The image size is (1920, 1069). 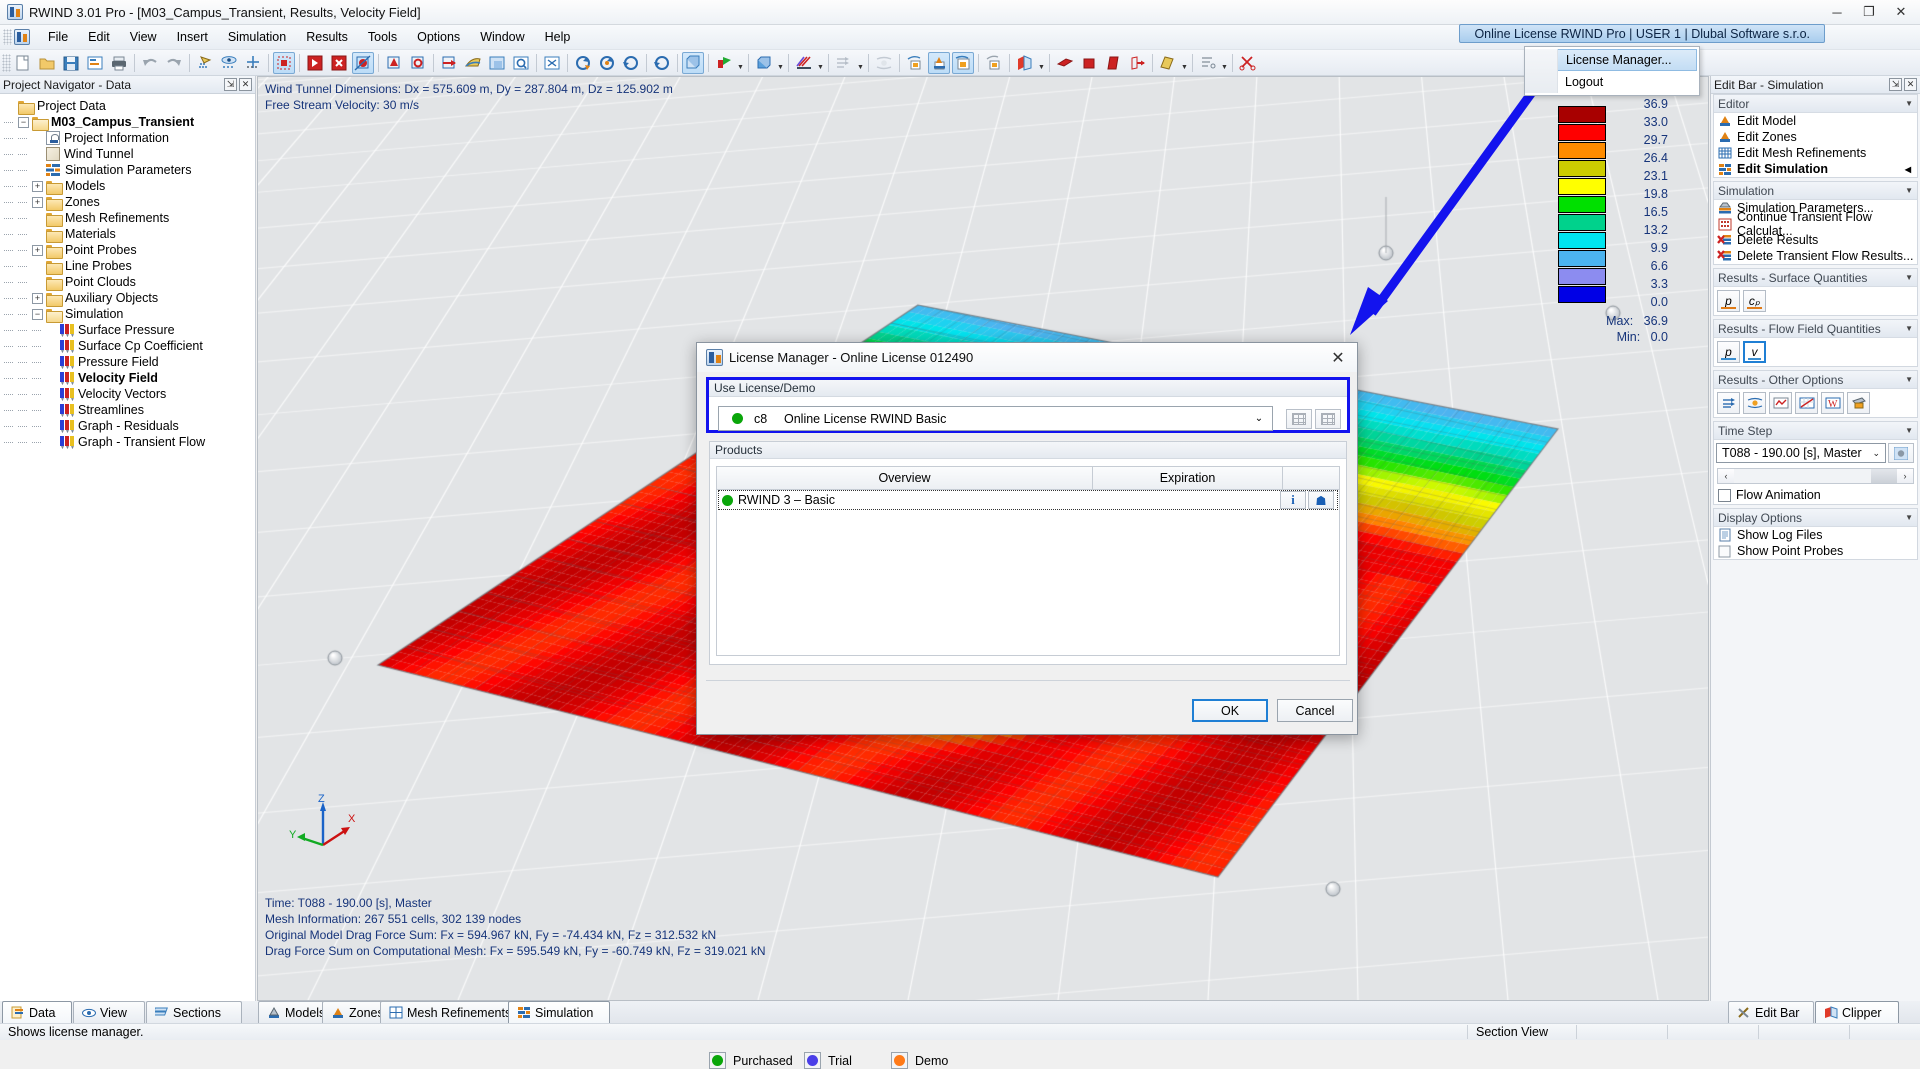 I want to click on toolbar-print-icon, so click(x=119, y=63).